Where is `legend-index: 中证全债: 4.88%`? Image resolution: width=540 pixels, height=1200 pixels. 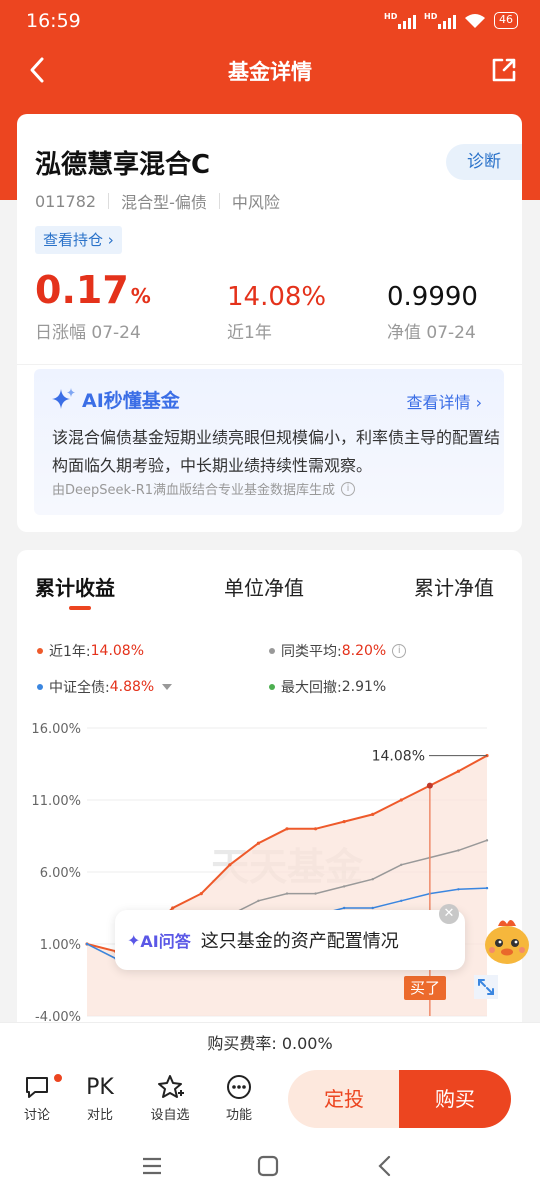
legend-index: 中证全债: 4.88% is located at coordinates (105, 687).